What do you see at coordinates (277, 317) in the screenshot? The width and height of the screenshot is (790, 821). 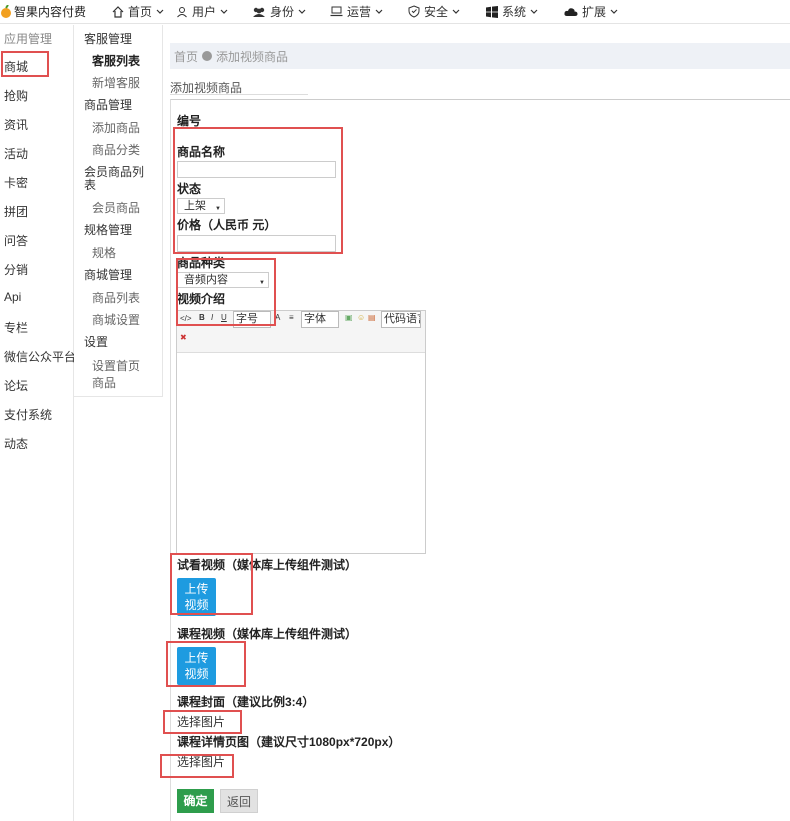 I see `font-color-icon: A` at bounding box center [277, 317].